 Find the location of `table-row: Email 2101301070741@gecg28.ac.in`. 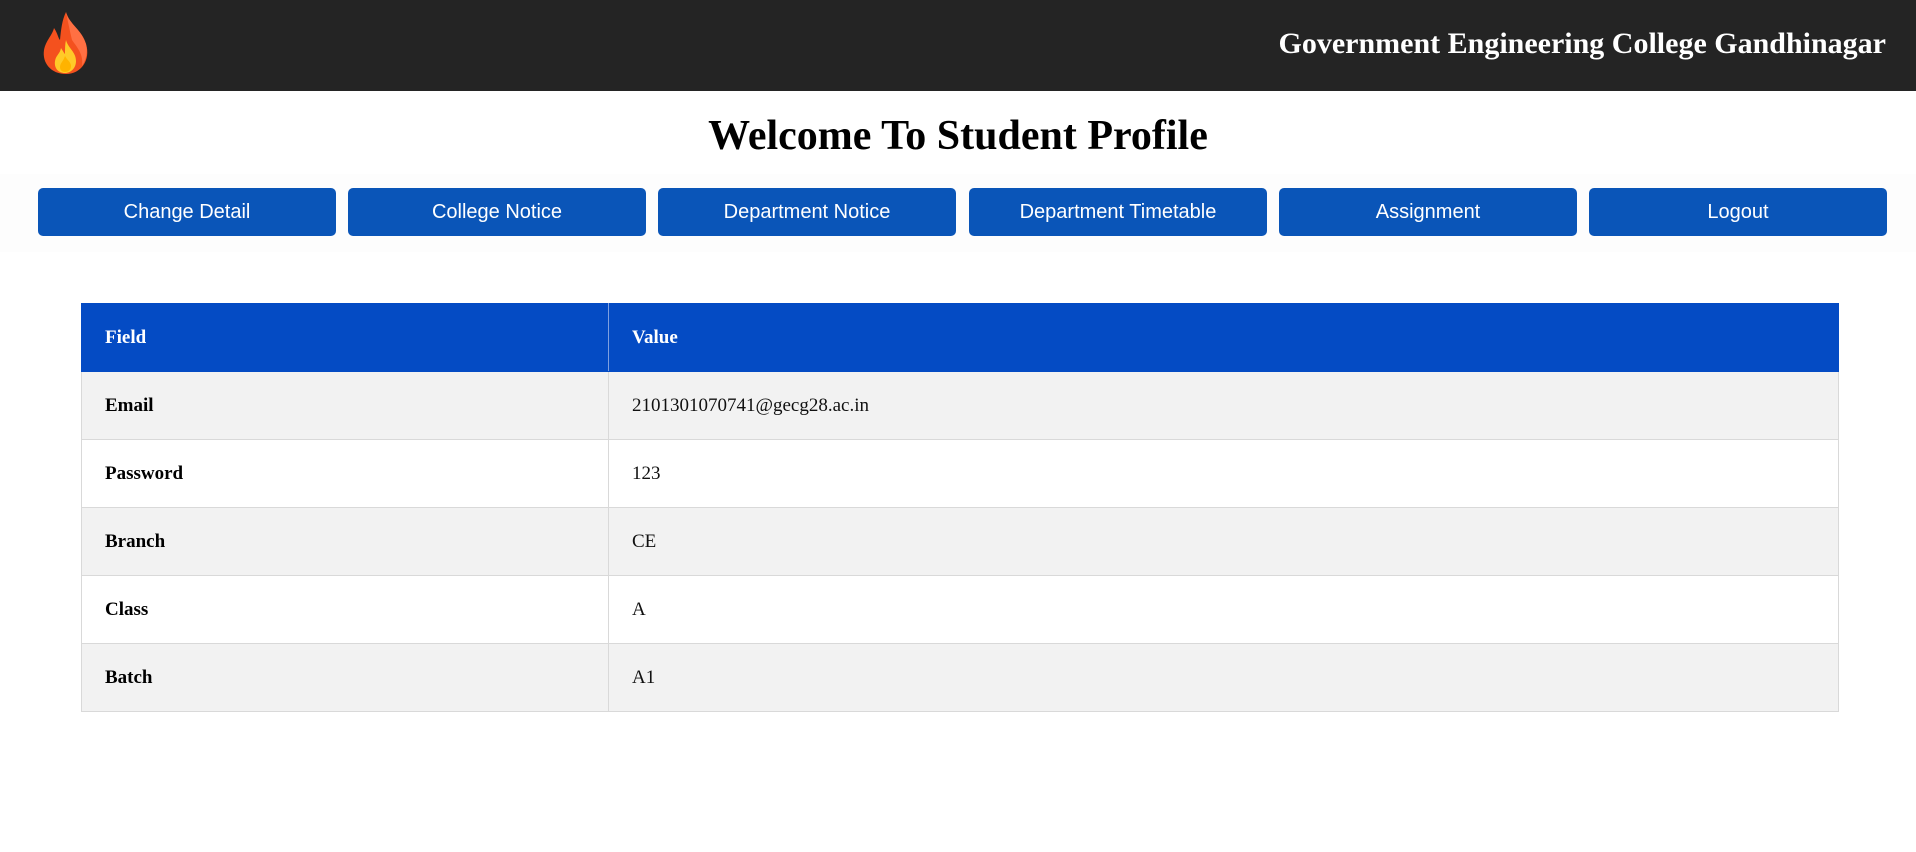

table-row: Email 2101301070741@gecg28.ac.in is located at coordinates (960, 405).